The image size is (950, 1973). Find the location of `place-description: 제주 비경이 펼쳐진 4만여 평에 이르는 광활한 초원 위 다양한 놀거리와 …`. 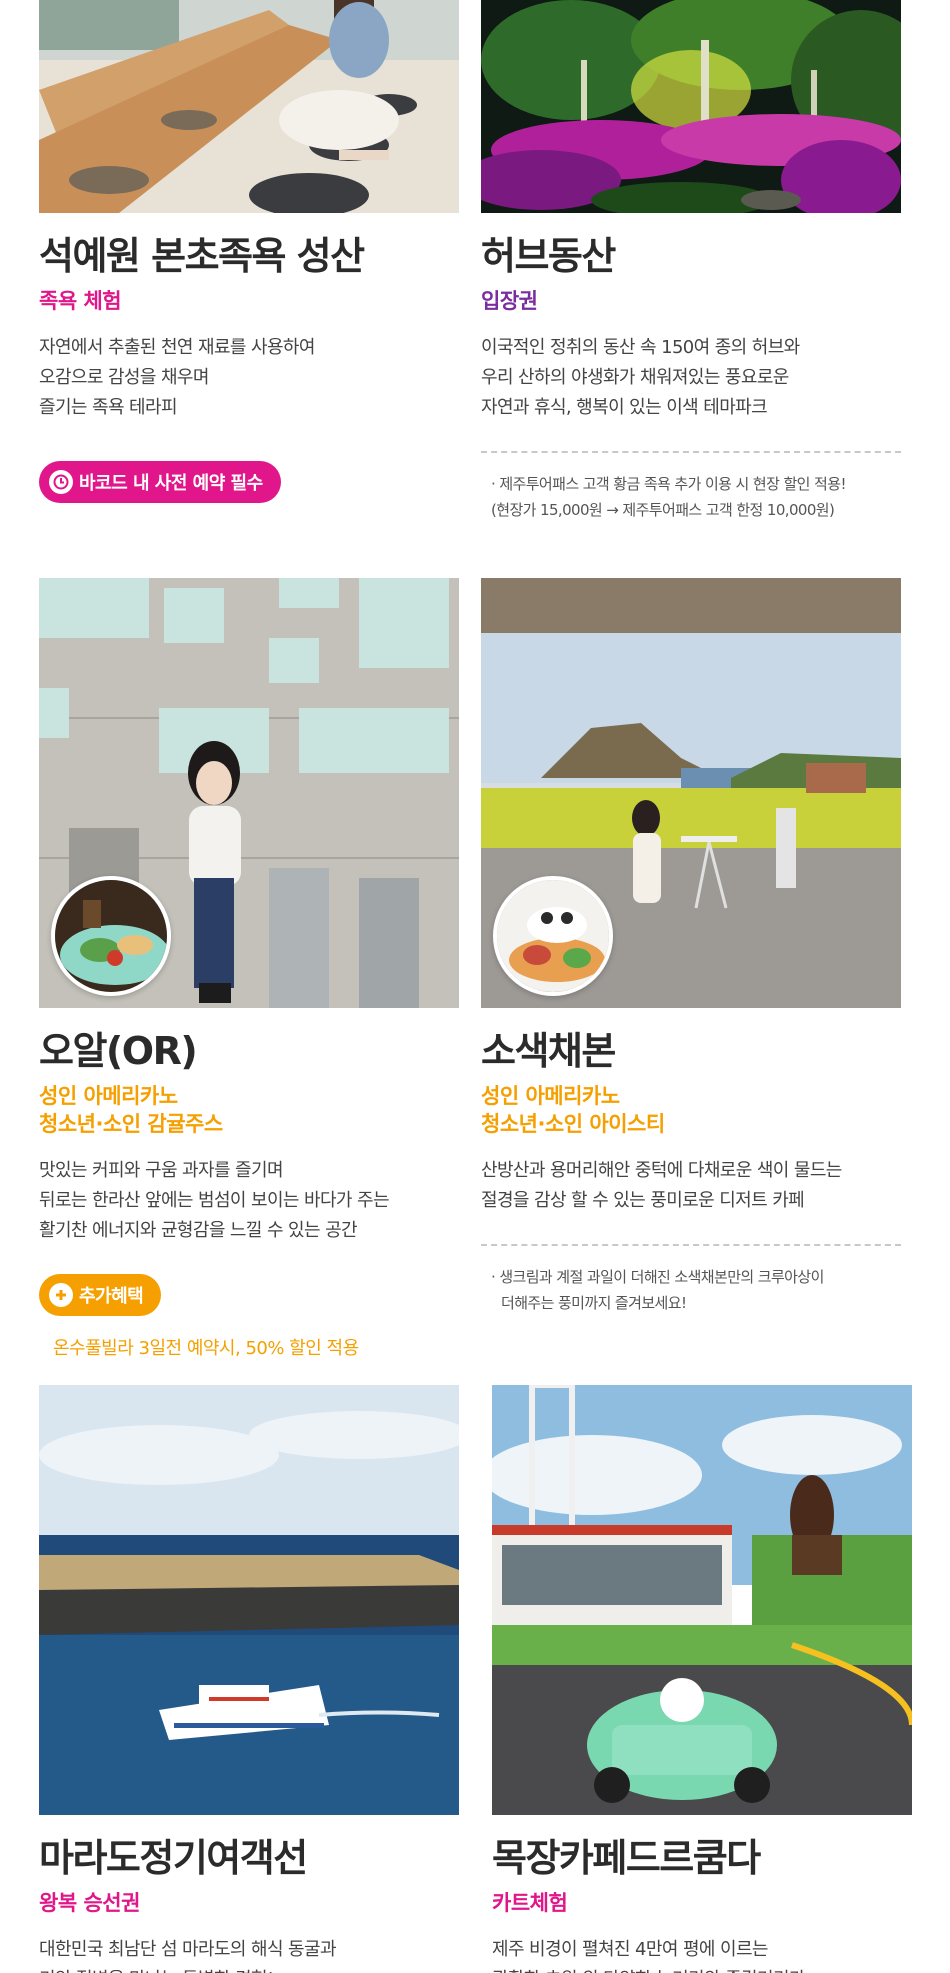

place-description: 제주 비경이 펼쳐진 4만여 평에 이르는 광활한 초원 위 다양한 놀거리와 … is located at coordinates (648, 1955).